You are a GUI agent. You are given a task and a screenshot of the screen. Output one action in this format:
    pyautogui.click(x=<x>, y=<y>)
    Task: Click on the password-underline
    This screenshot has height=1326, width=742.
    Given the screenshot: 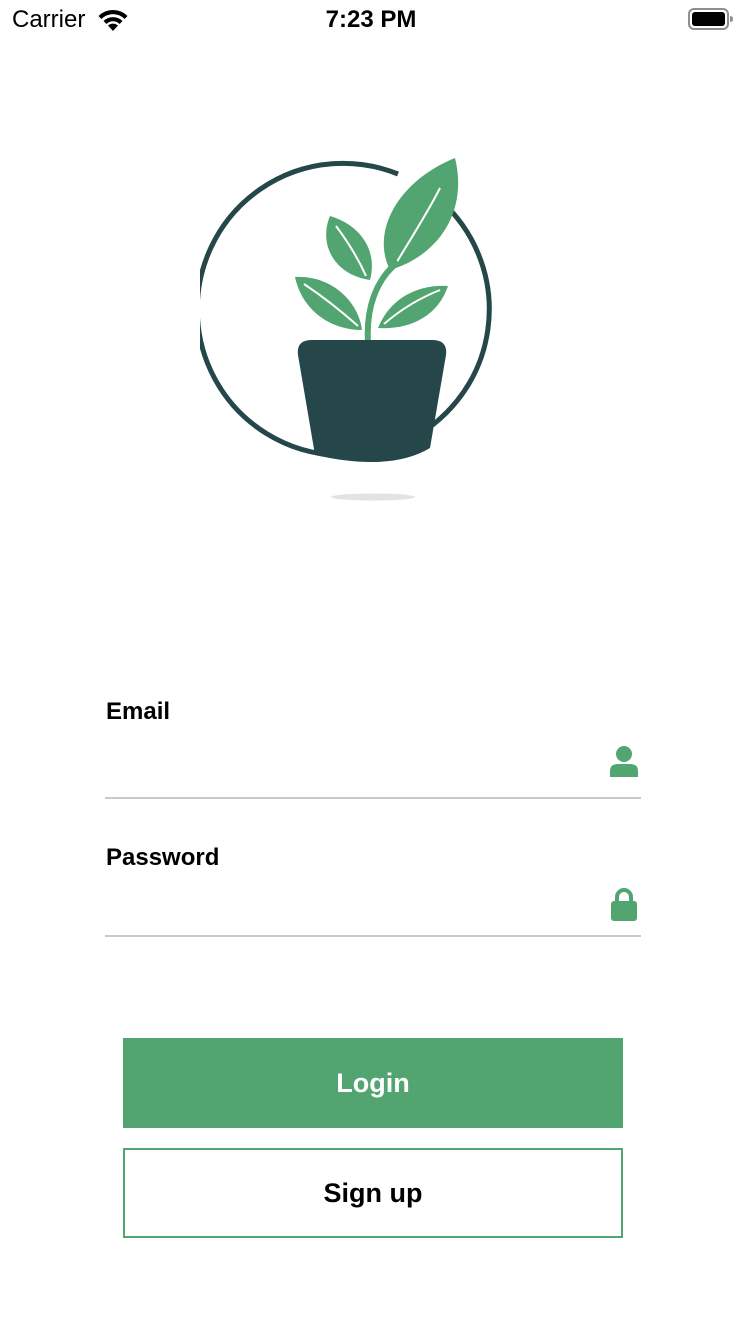 What is the action you would take?
    pyautogui.click(x=373, y=936)
    